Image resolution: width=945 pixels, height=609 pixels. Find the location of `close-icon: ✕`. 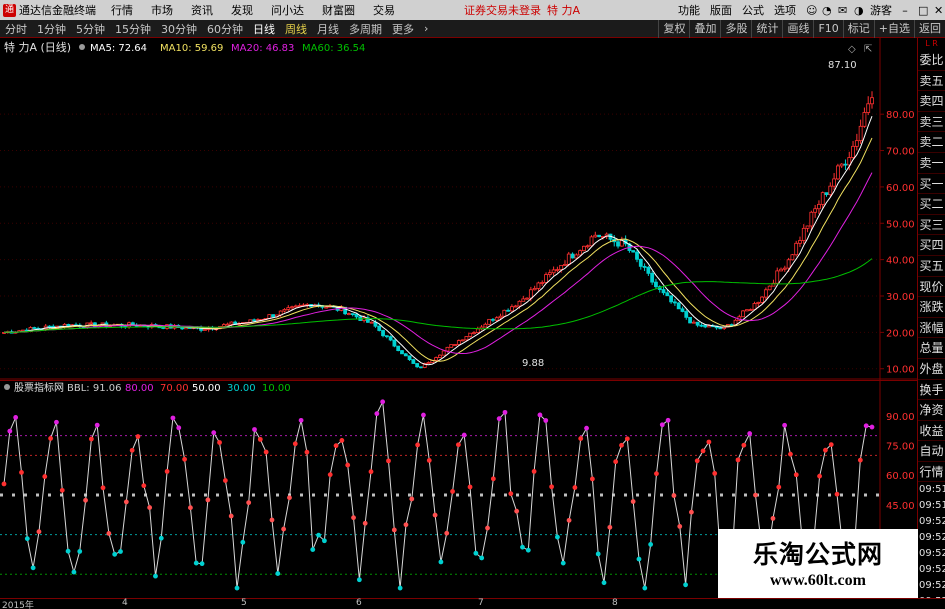

close-icon: ✕ is located at coordinates (937, 10).